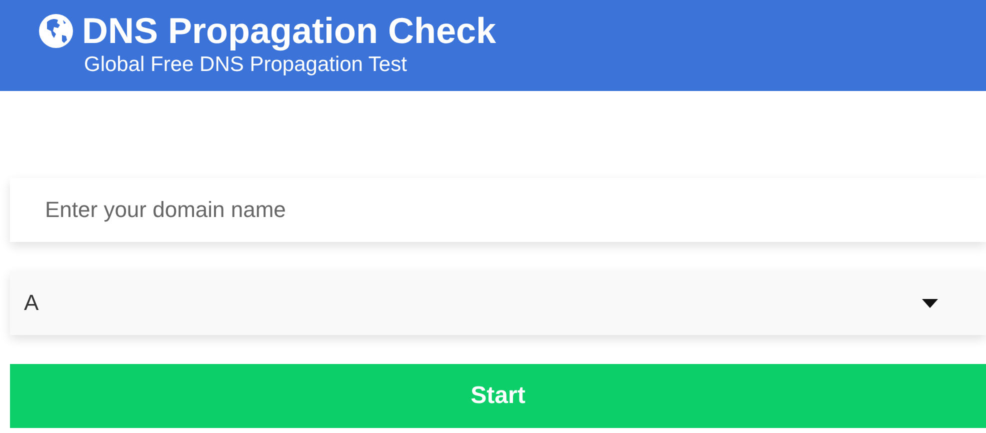 Image resolution: width=986 pixels, height=433 pixels. Describe the element at coordinates (289, 31) in the screenshot. I see `site-title: DNS Propagation Check` at that location.